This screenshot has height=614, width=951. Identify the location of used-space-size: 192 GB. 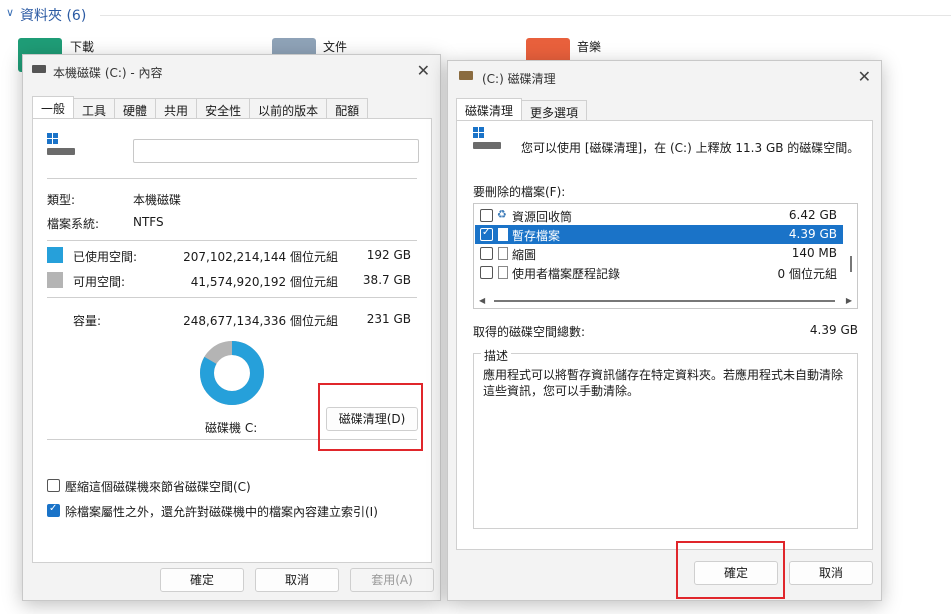
(388, 255).